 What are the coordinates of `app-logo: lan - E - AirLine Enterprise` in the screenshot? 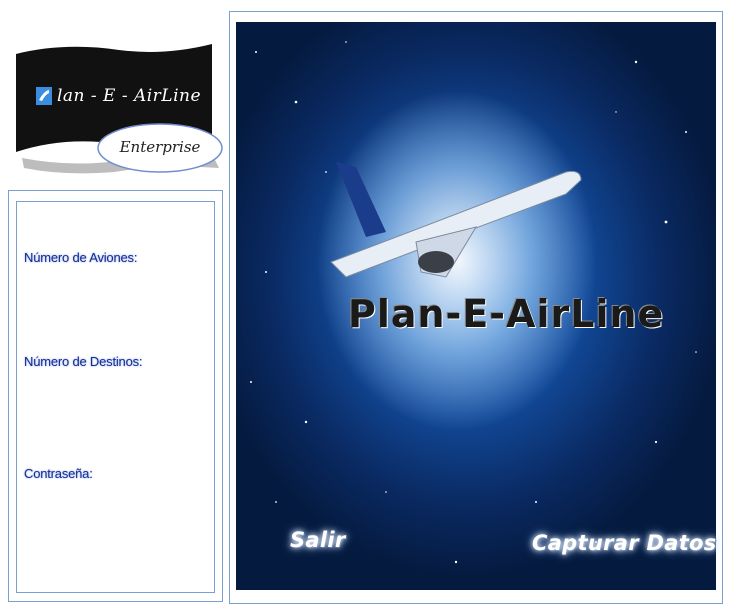 It's located at (120, 110).